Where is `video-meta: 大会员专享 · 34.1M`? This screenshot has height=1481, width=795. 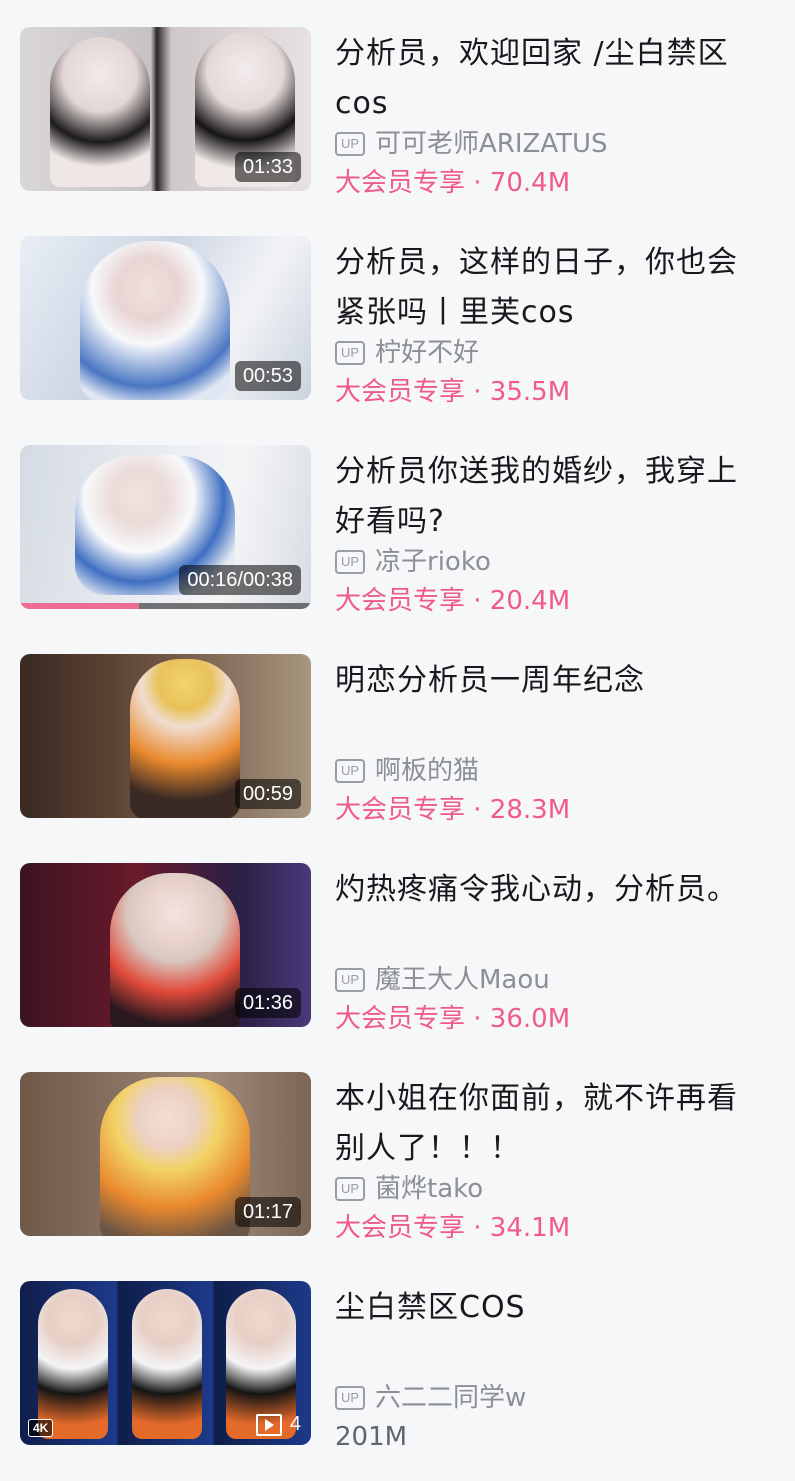
video-meta: 大会员专享 · 34.1M is located at coordinates (452, 1228).